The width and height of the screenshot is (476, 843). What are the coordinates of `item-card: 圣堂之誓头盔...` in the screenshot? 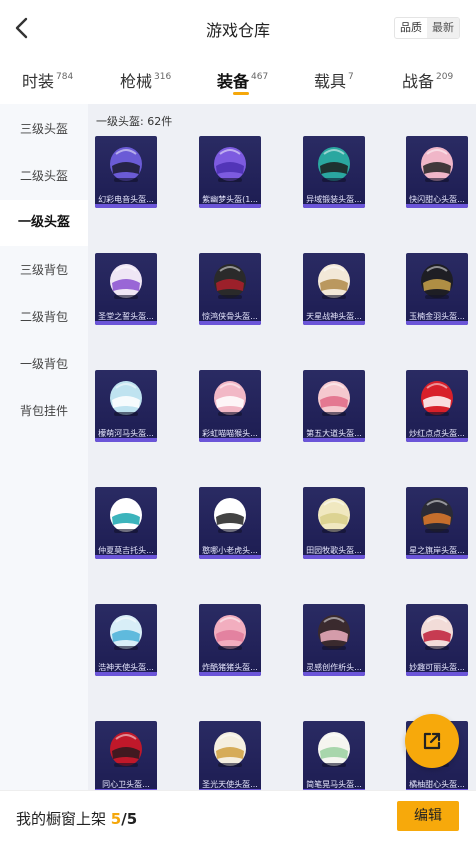 It's located at (126, 289).